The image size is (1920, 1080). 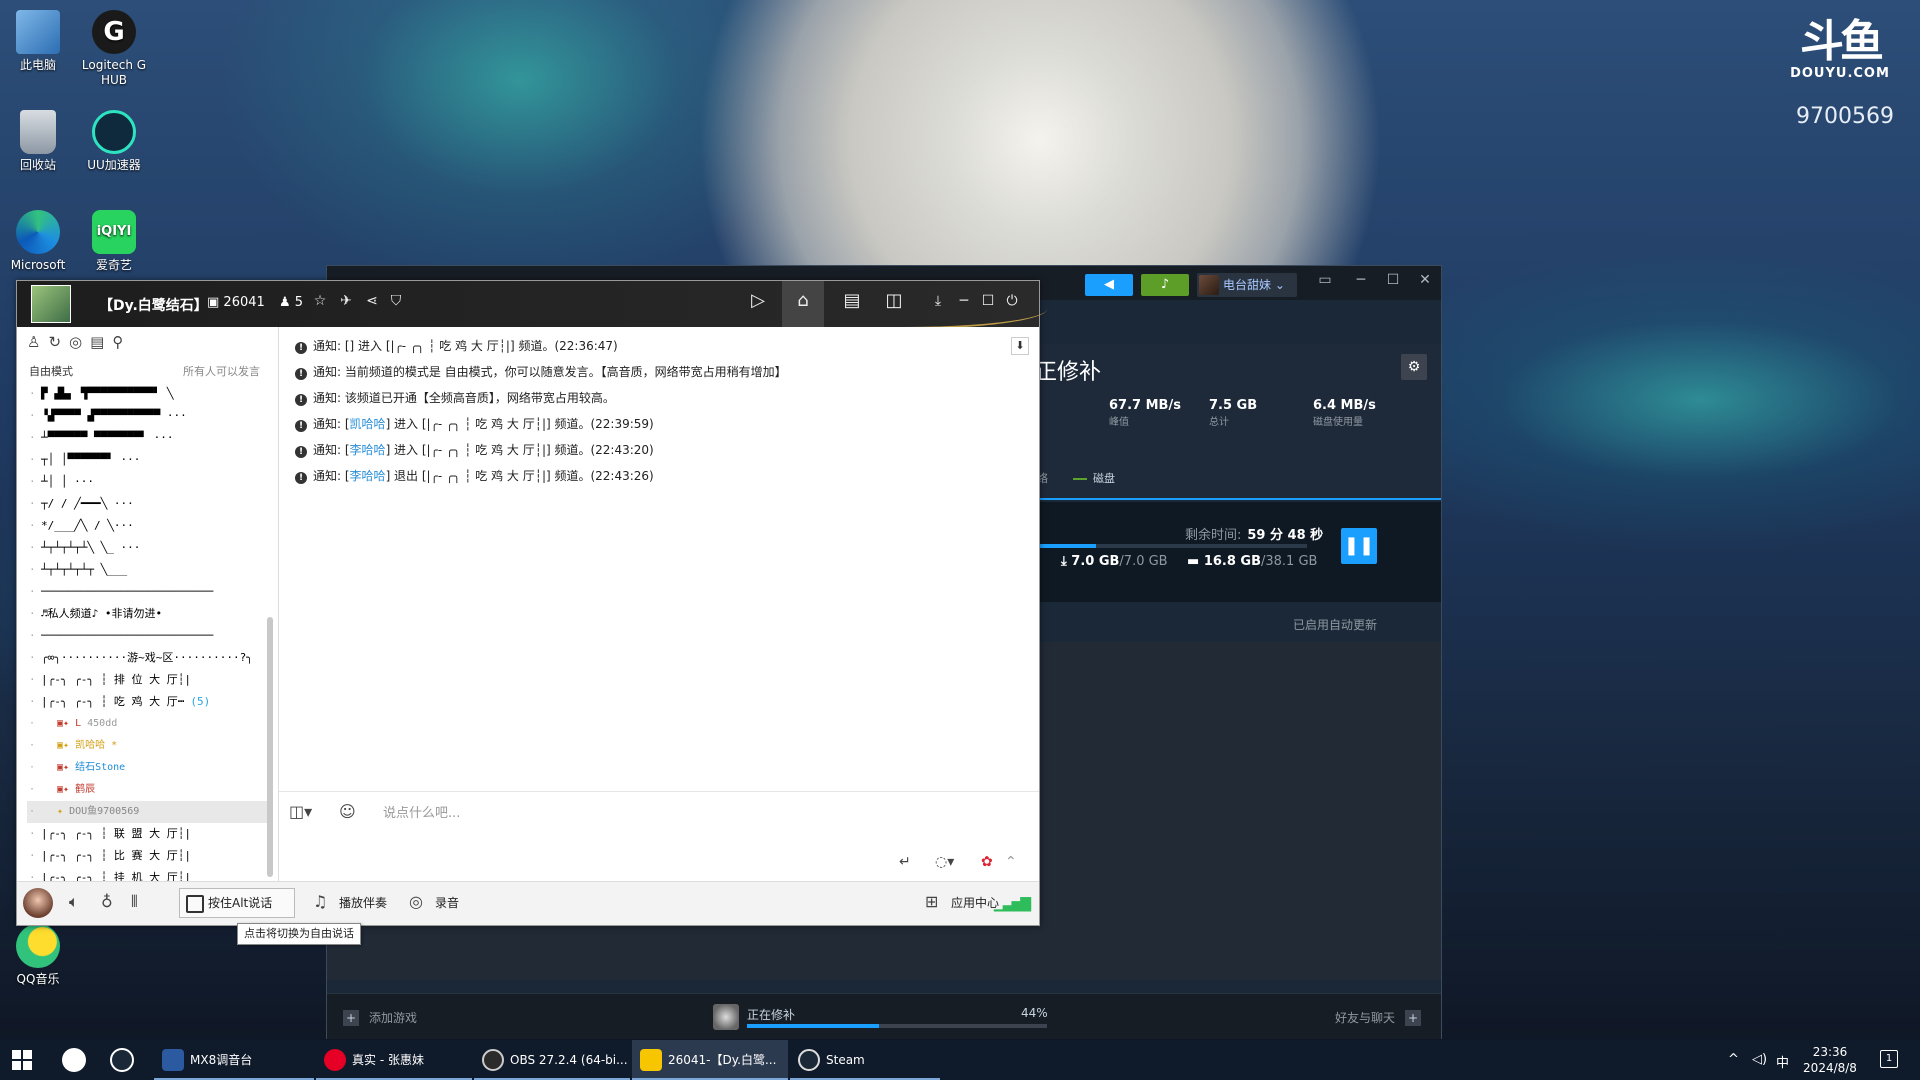 What do you see at coordinates (149, 834) in the screenshot?
I see `channel-tree-item: |╭-╮ ╭-╮ ┆ 联 盟 大 厅┆|` at bounding box center [149, 834].